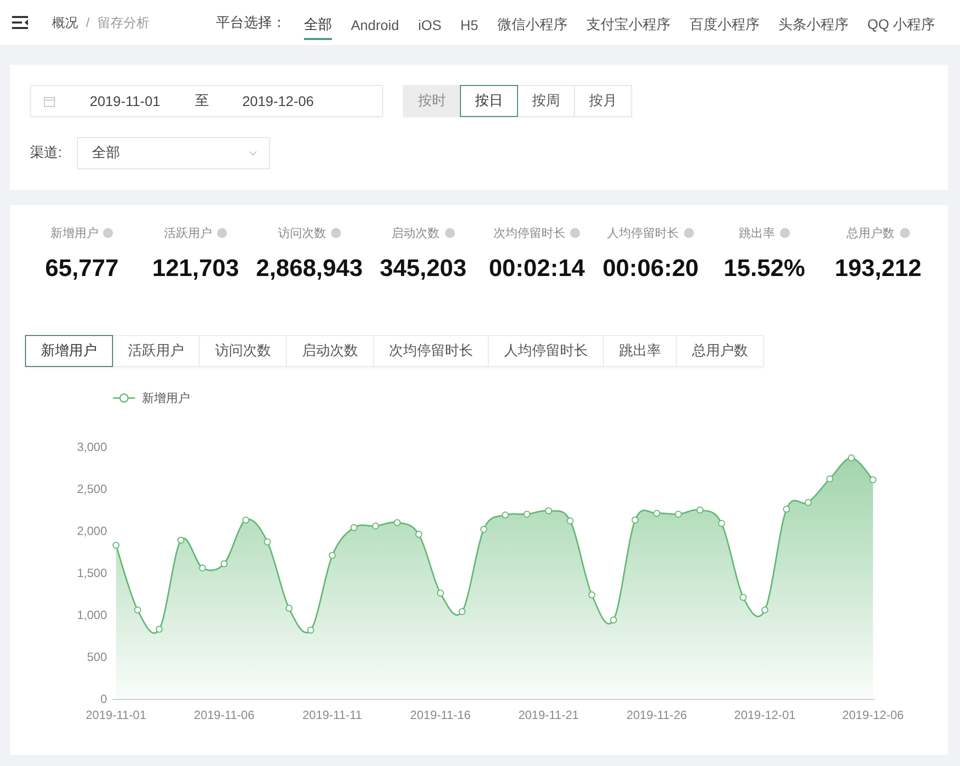 This screenshot has width=960, height=766. Describe the element at coordinates (765, 715) in the screenshot. I see `x-axis-label: 2019-12-01` at that location.